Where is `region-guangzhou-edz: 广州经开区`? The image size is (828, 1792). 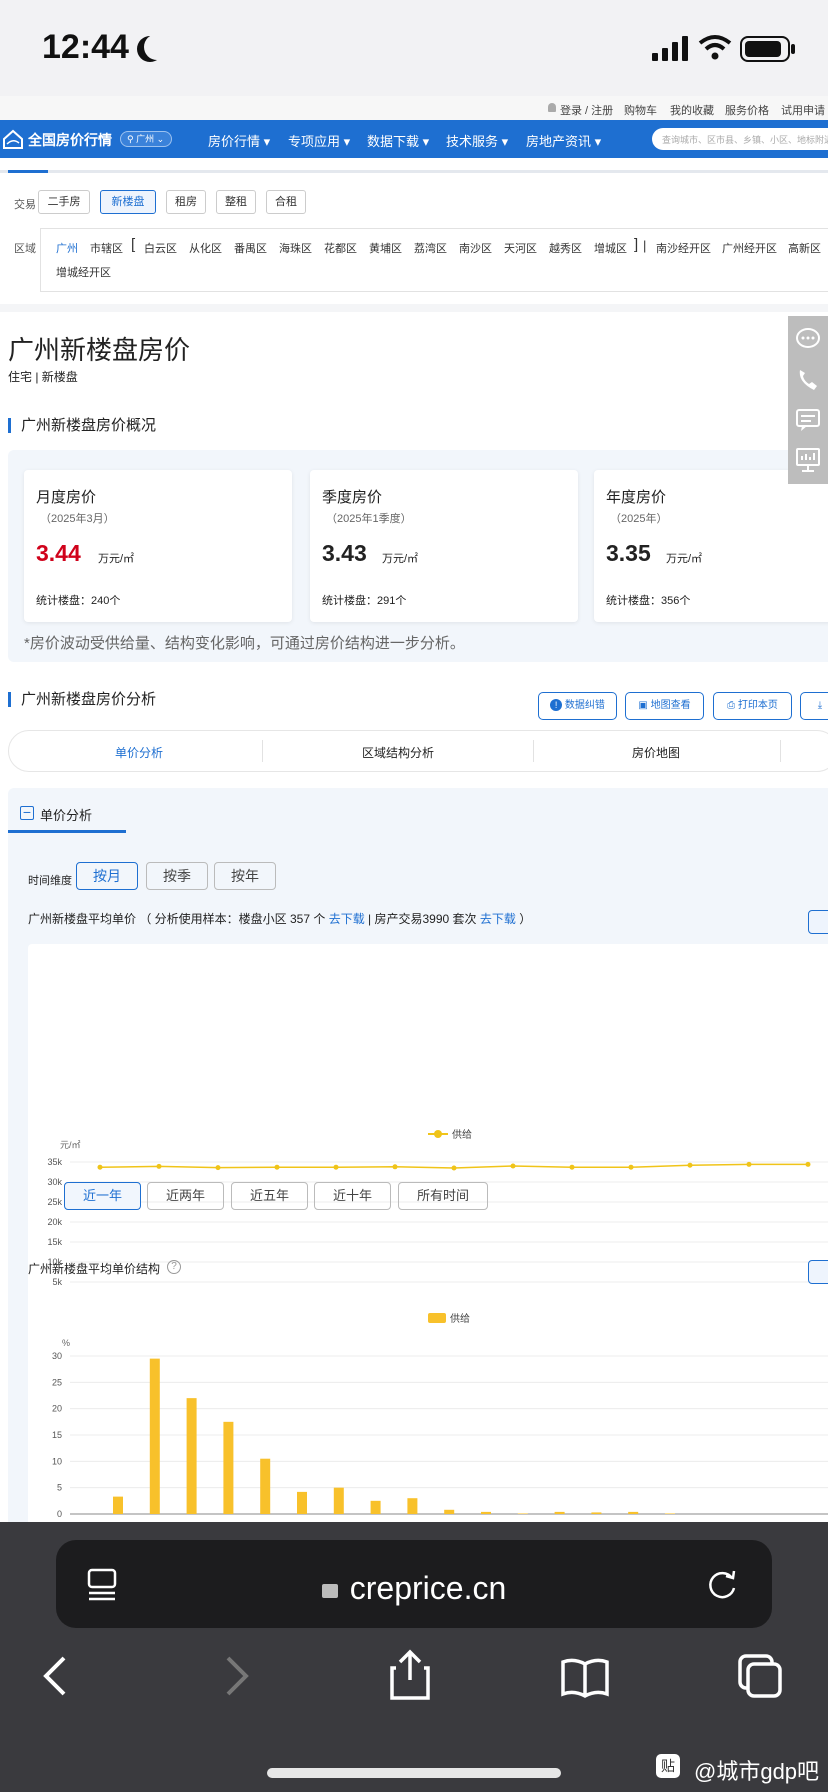 region-guangzhou-edz: 广州经开区 is located at coordinates (749, 248).